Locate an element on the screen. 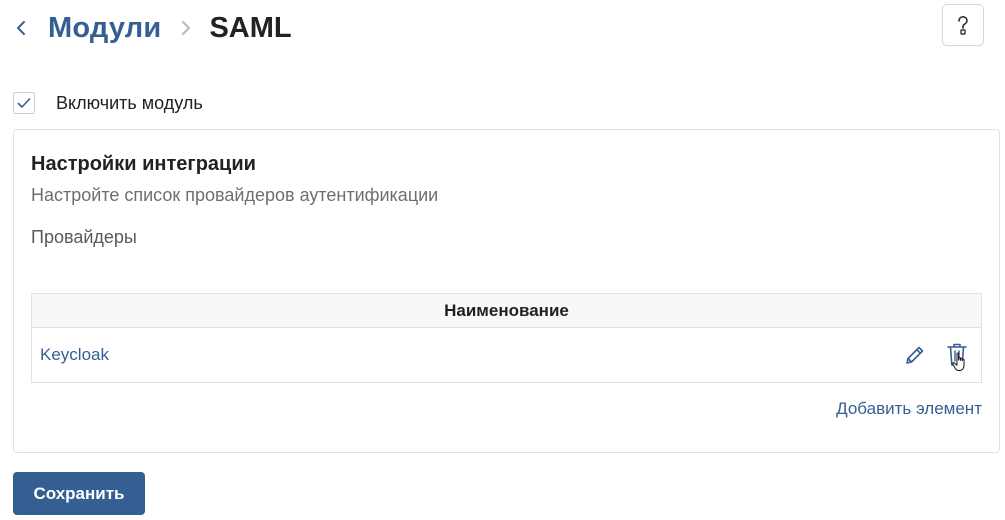 Image resolution: width=1005 pixels, height=520 pixels. save-button: Сохранить is located at coordinates (79, 493).